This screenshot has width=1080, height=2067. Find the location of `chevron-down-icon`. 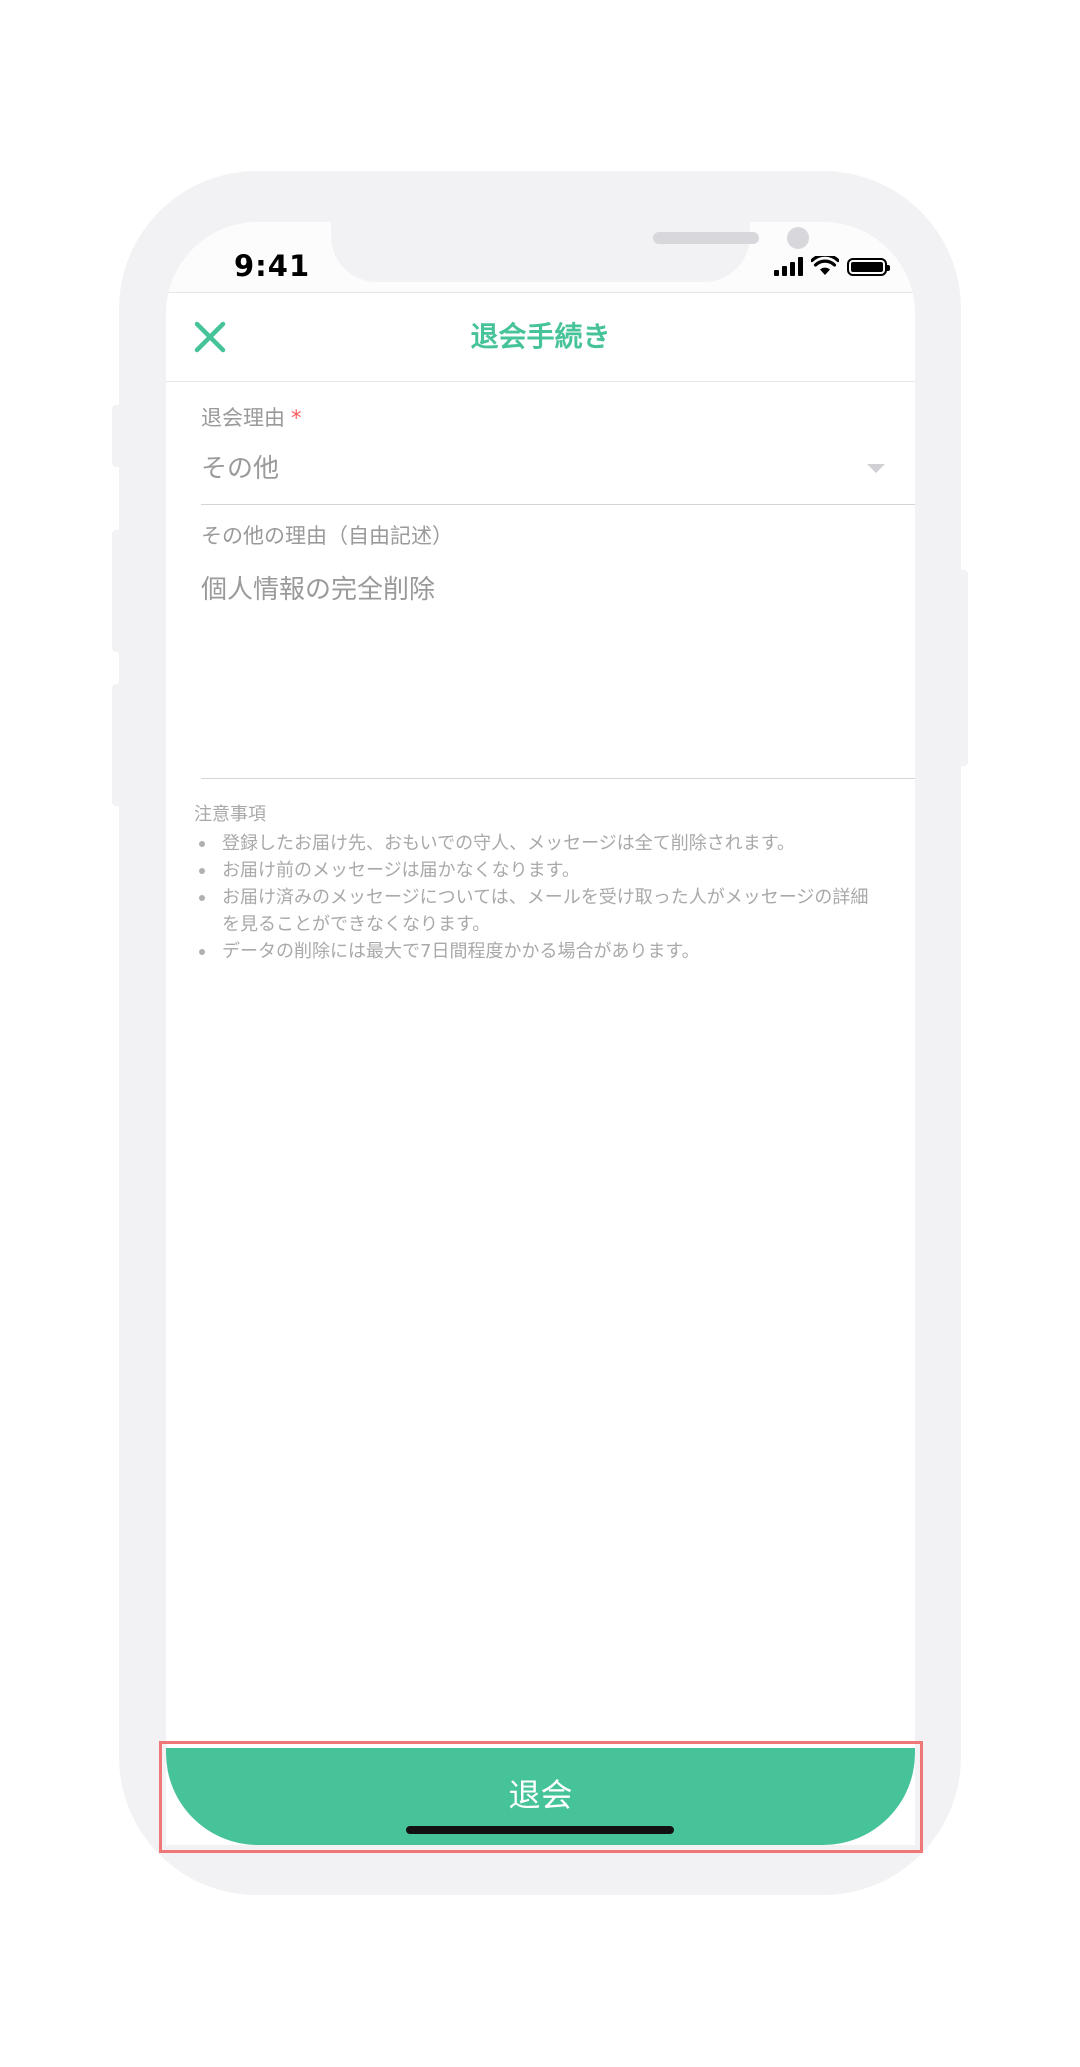

chevron-down-icon is located at coordinates (876, 468).